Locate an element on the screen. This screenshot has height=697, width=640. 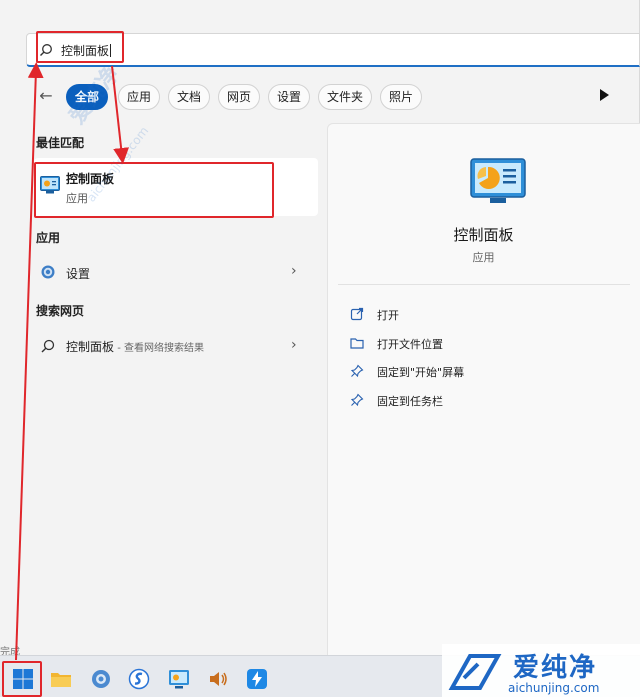
details-subtitle: 应用 is located at coordinates (483, 257).